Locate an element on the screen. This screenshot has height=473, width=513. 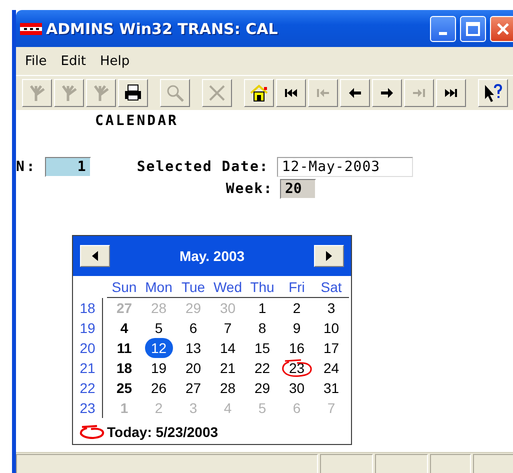
calendar-day: 23 is located at coordinates (296, 368).